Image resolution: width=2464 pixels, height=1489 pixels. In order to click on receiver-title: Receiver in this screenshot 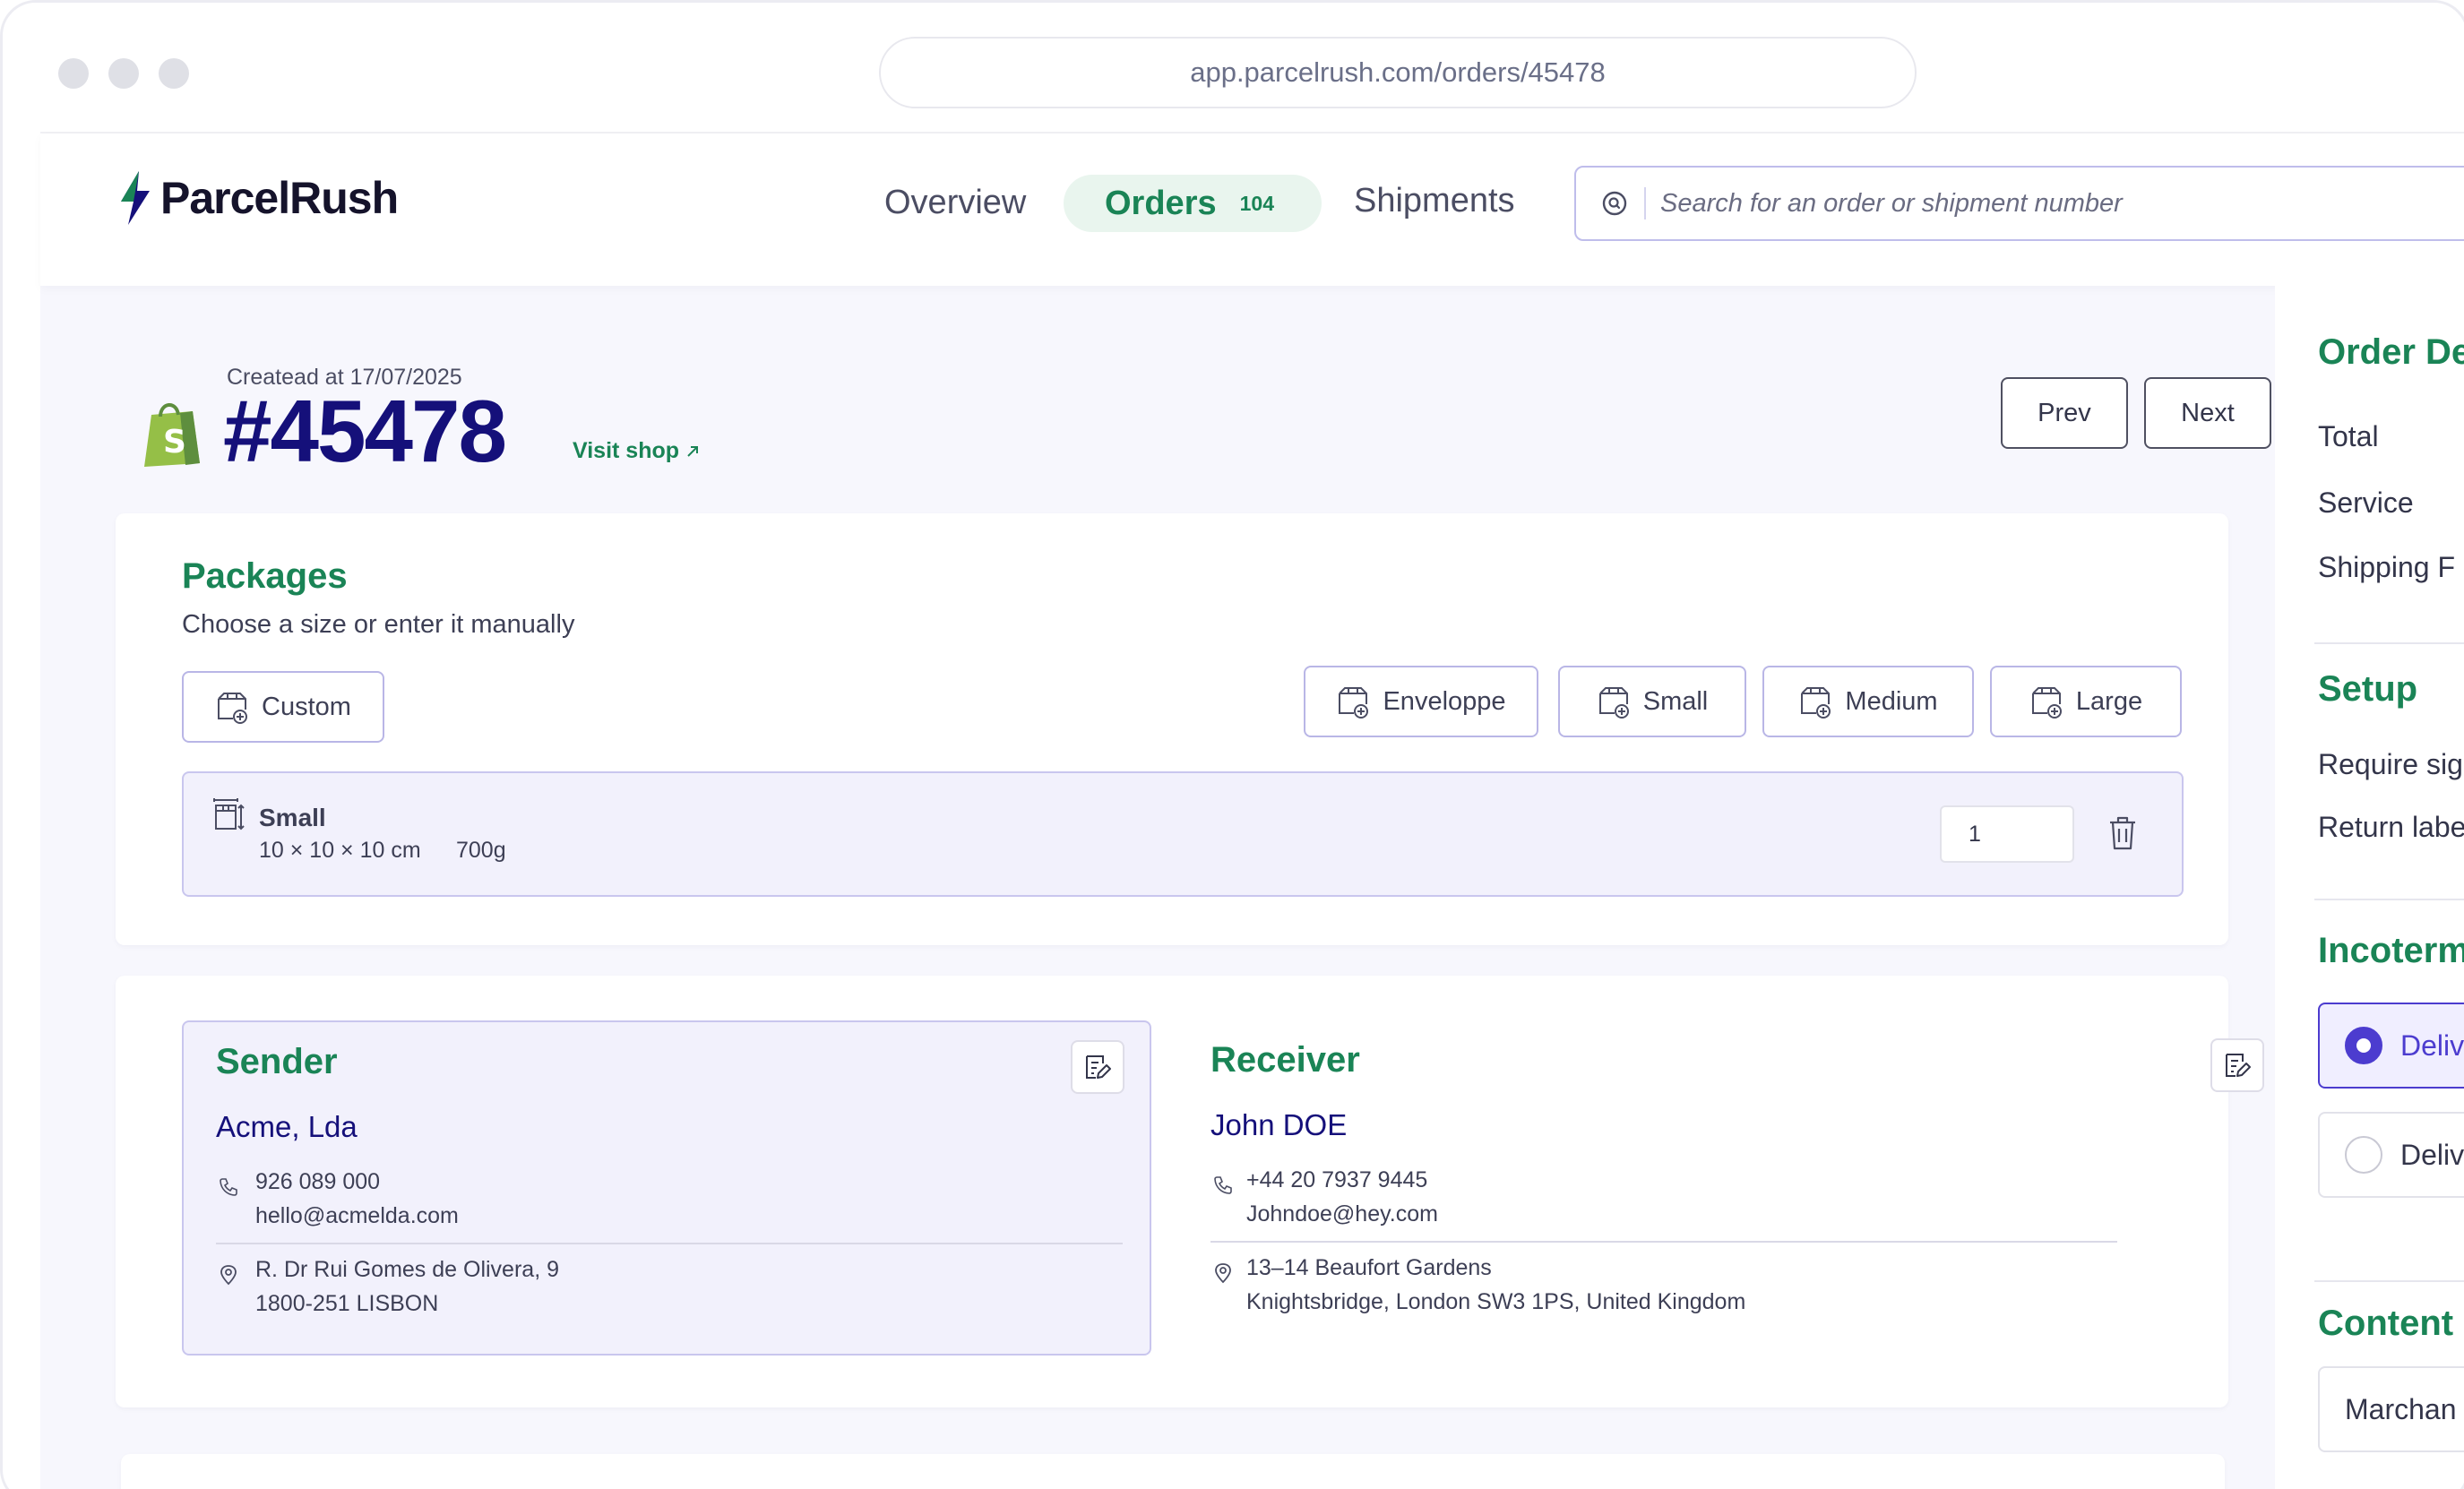, I will do `click(1285, 1060)`.